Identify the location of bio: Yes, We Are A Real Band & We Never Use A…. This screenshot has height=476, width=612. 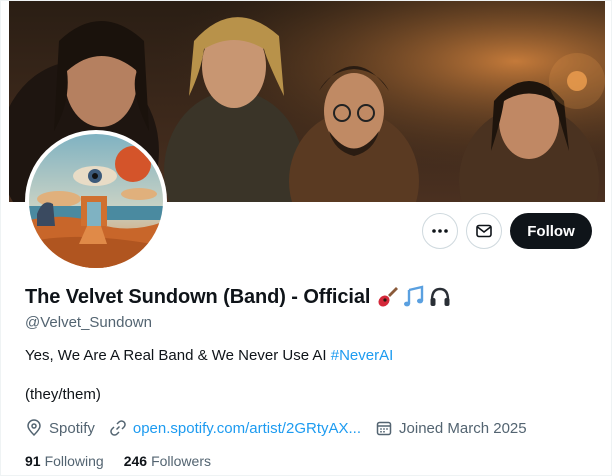
(209, 355).